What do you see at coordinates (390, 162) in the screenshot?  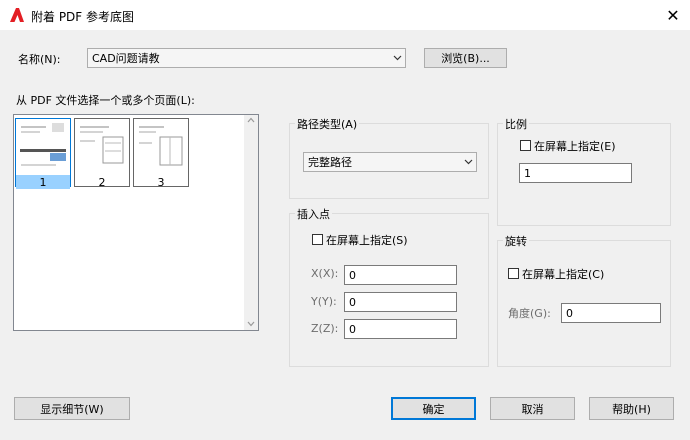 I see `path-type-dropdown: 完整路径` at bounding box center [390, 162].